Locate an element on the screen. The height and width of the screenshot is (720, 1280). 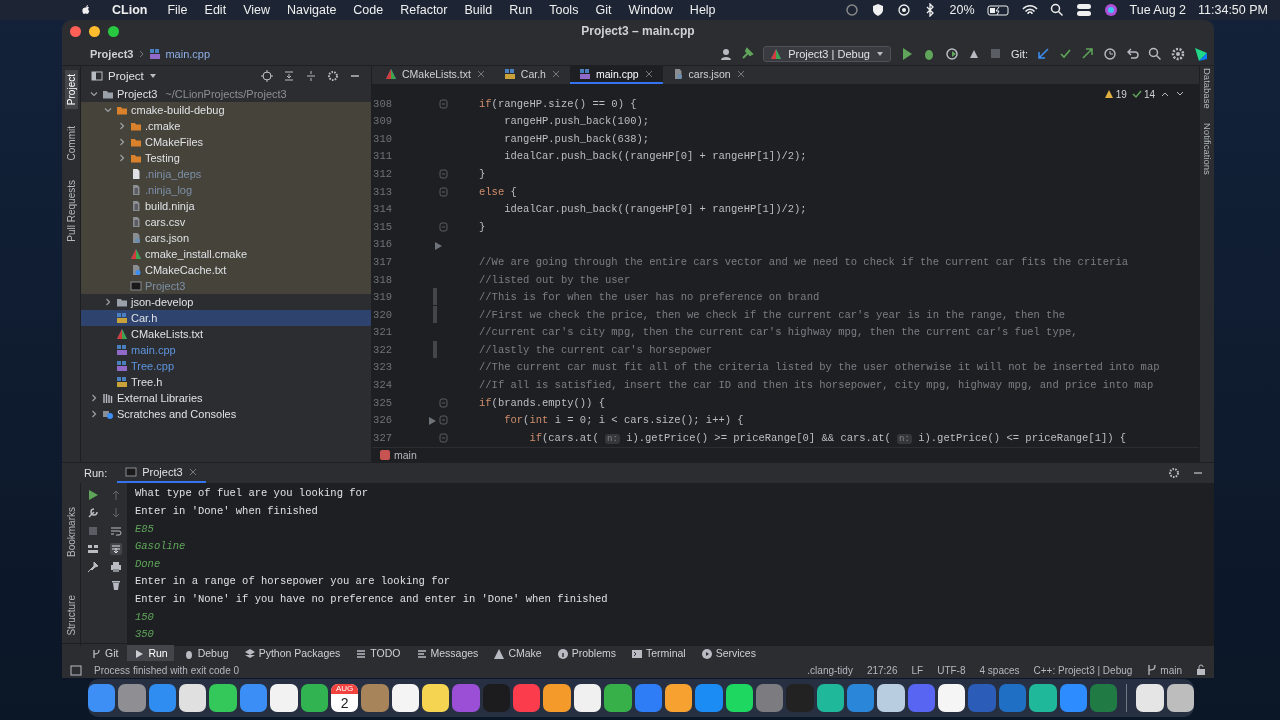
tool-window-tab: Git is located at coordinates (104, 653).